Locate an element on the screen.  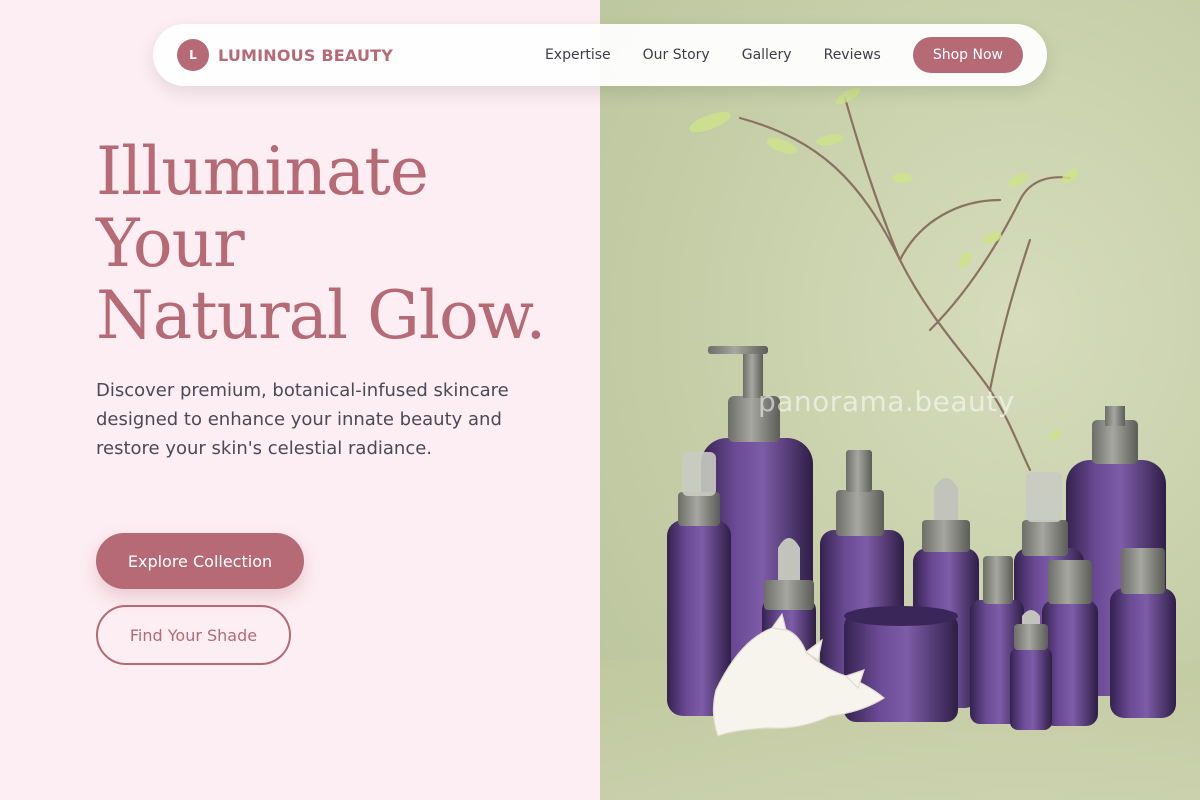
explore-collection-button: Explore Collection is located at coordinates (200, 561).